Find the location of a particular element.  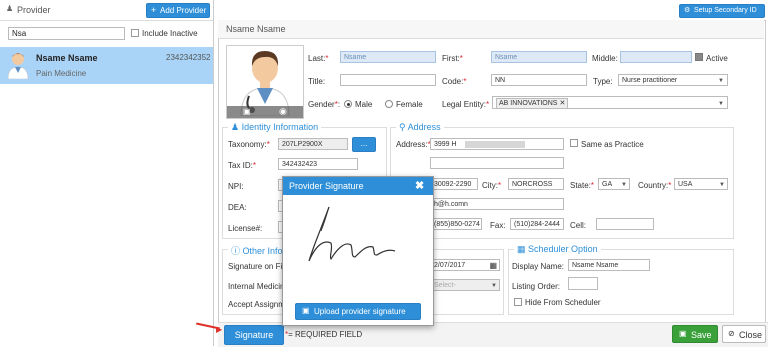

hide-from-scheduler-checkbox is located at coordinates (518, 302).